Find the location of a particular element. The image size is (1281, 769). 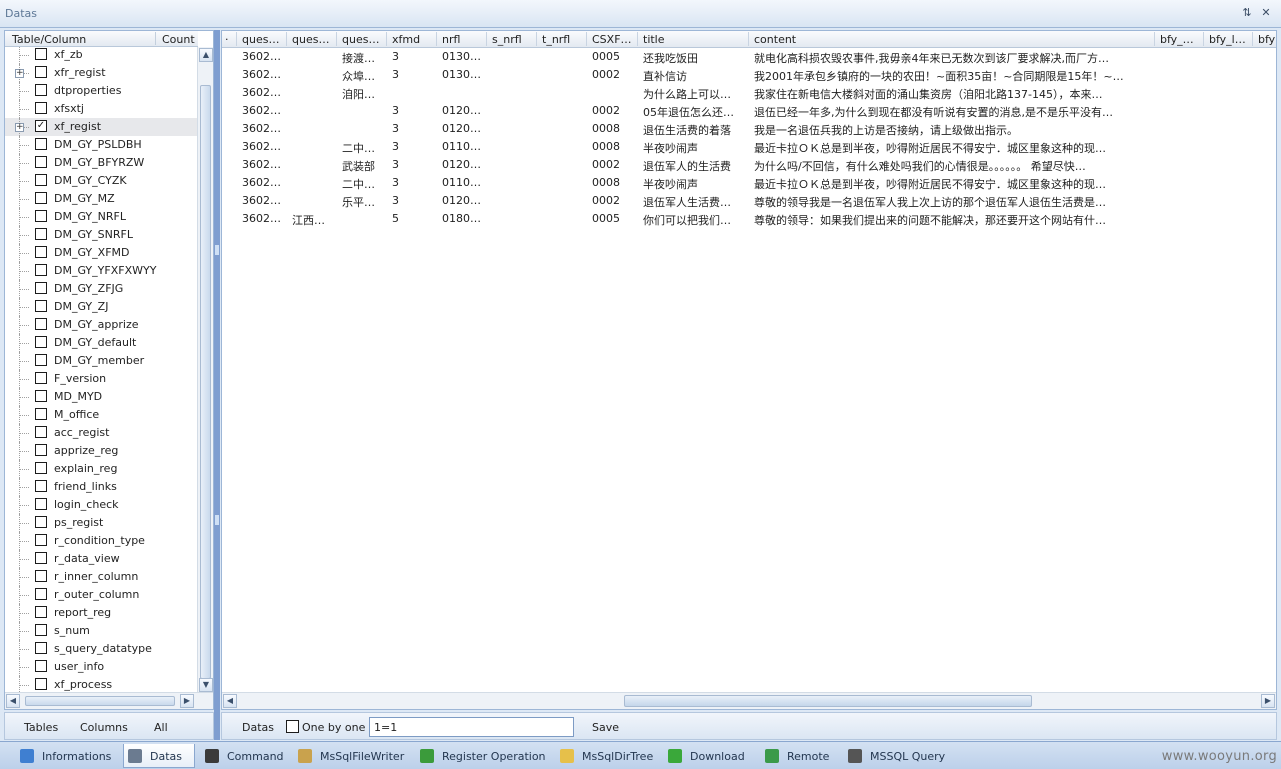

tree-item: r_condition_type is located at coordinates (101, 541).